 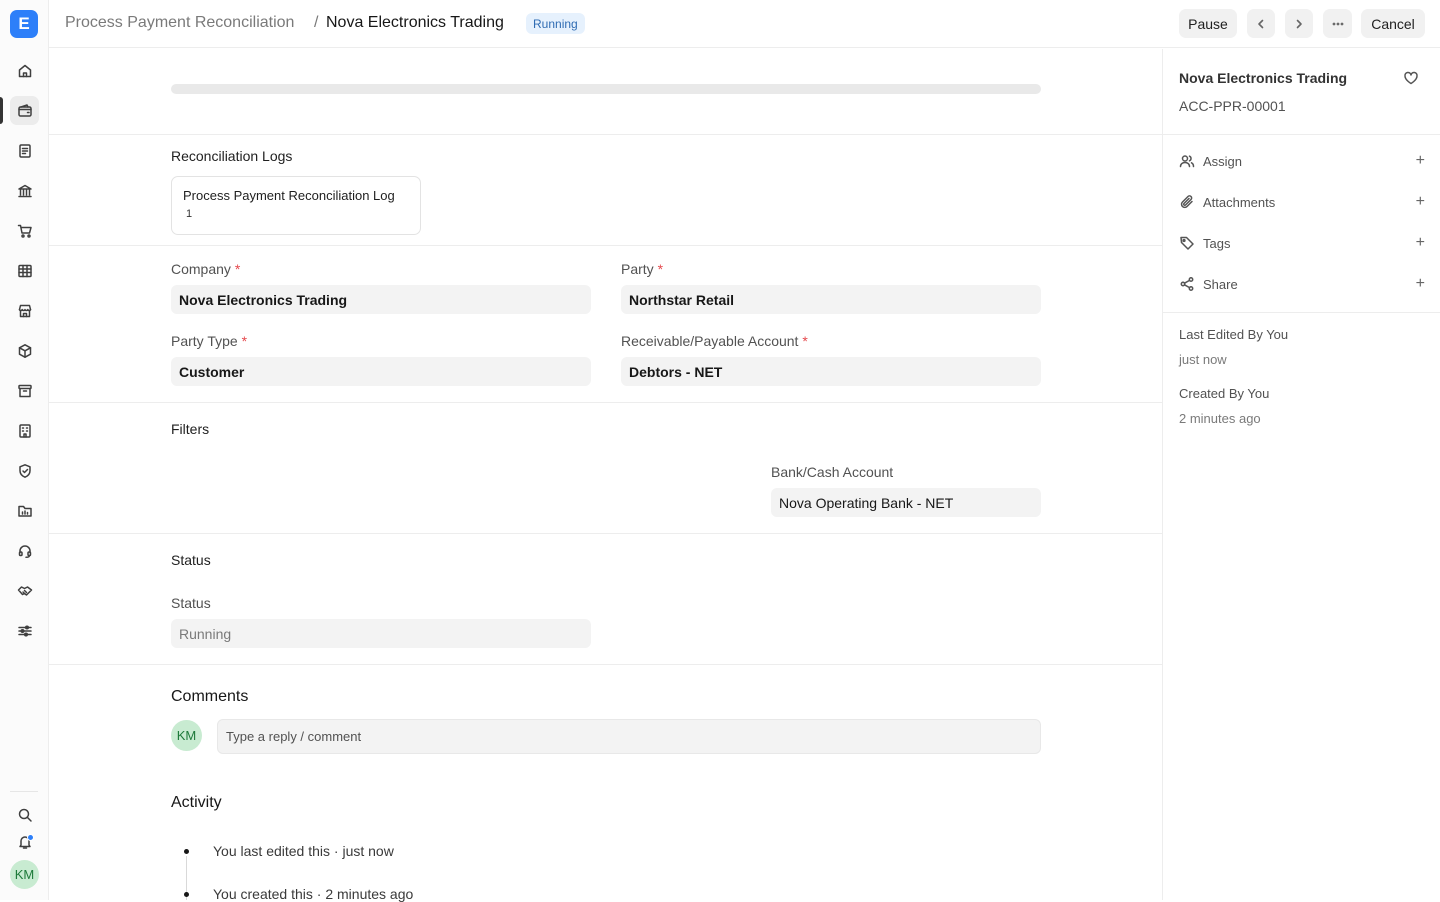 I want to click on user-avatar: KM, so click(x=24, y=874).